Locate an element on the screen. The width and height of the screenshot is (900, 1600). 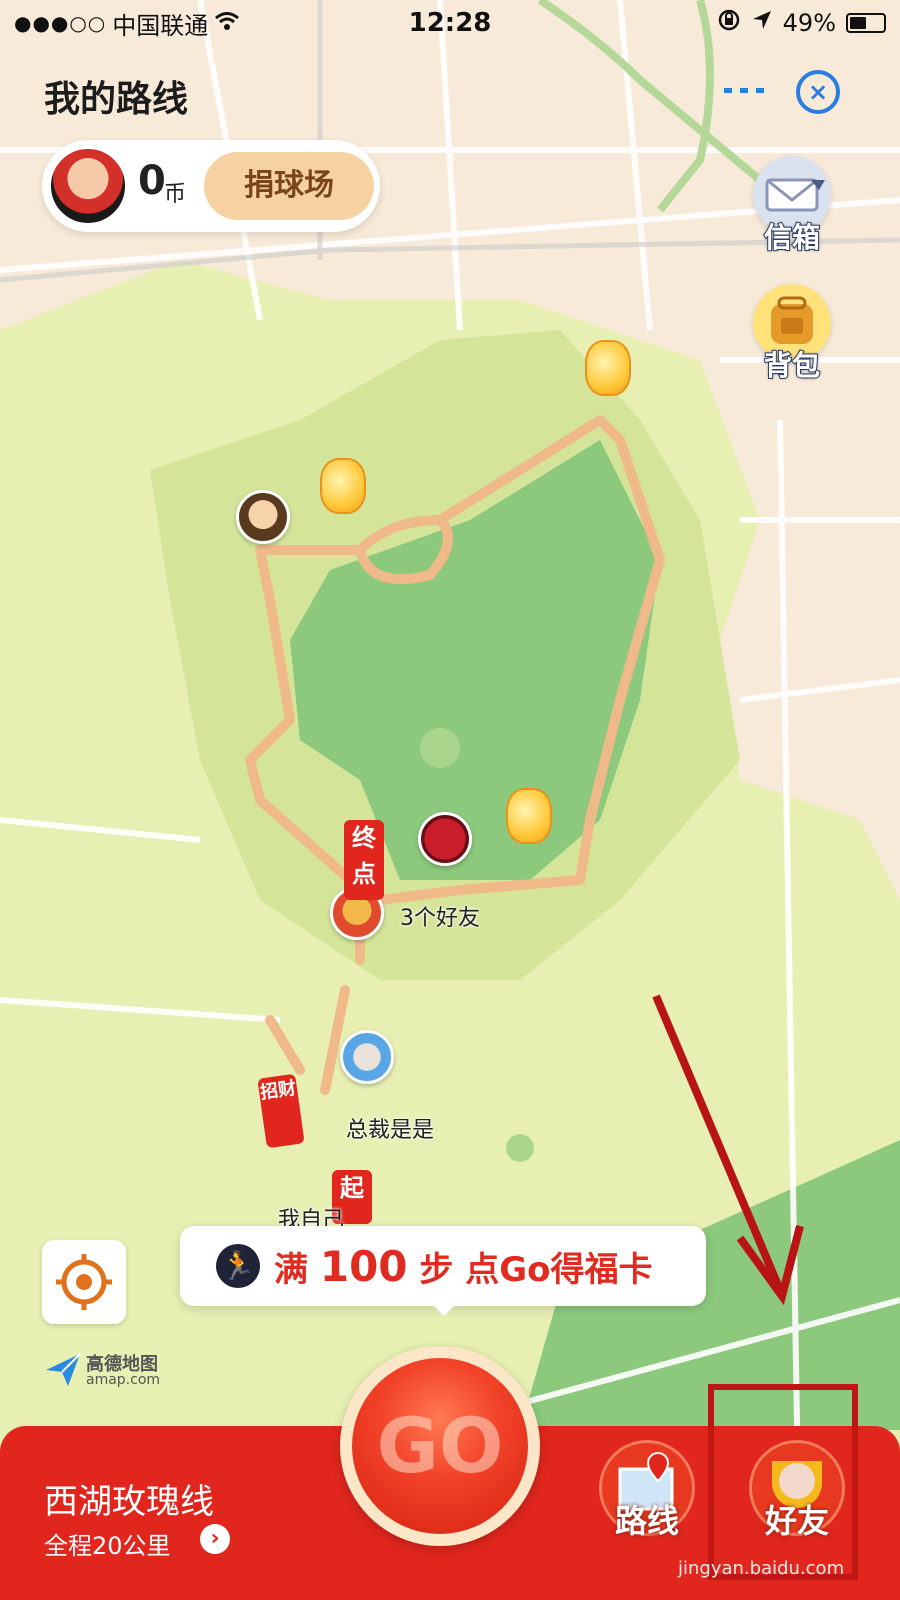
location-arrow-icon is located at coordinates (762, 23).